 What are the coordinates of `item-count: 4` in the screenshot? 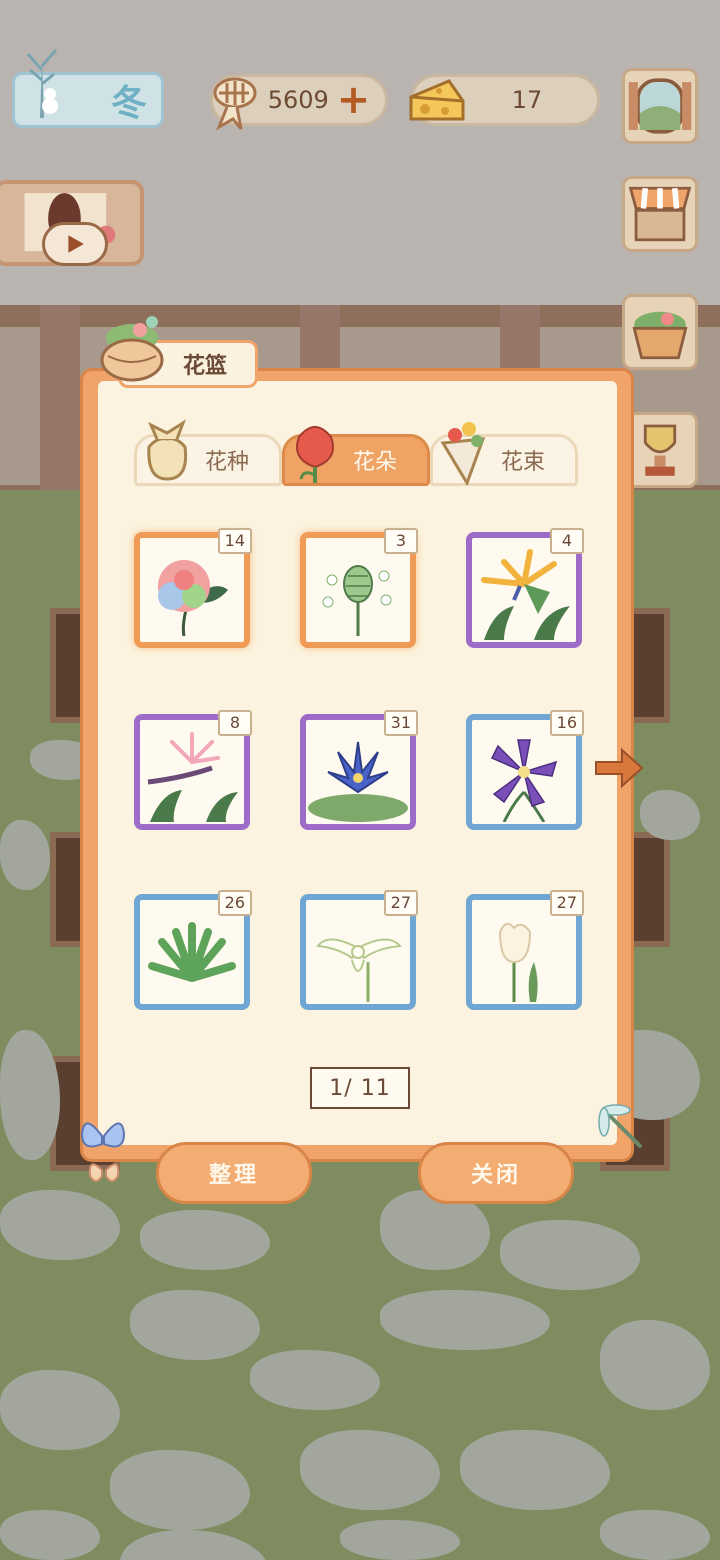 It's located at (567, 541).